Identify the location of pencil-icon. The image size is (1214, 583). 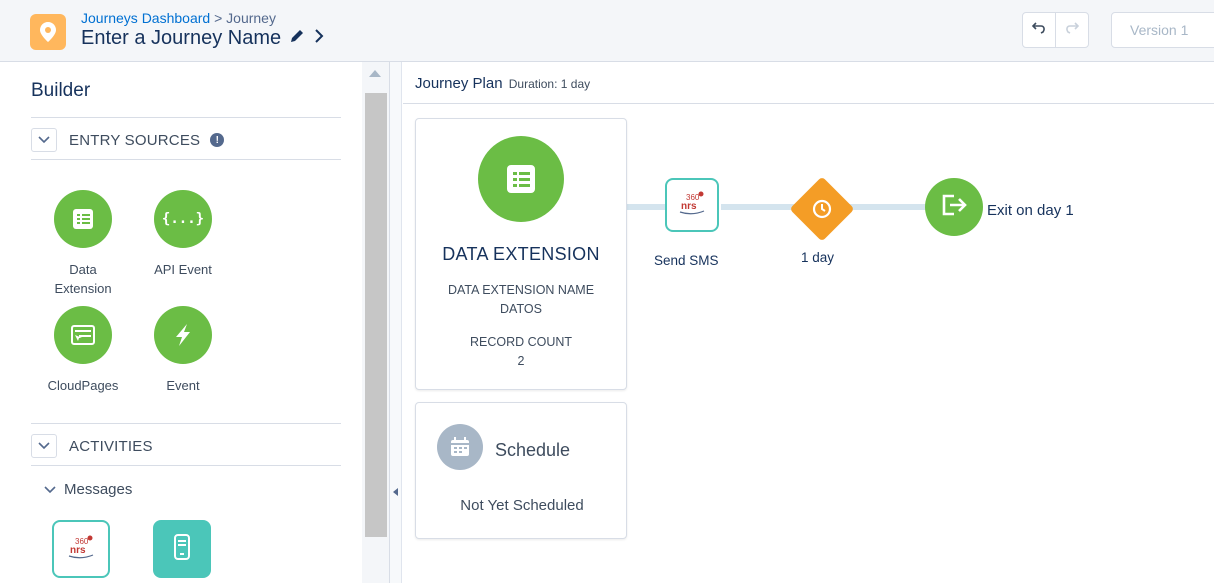
(297, 38).